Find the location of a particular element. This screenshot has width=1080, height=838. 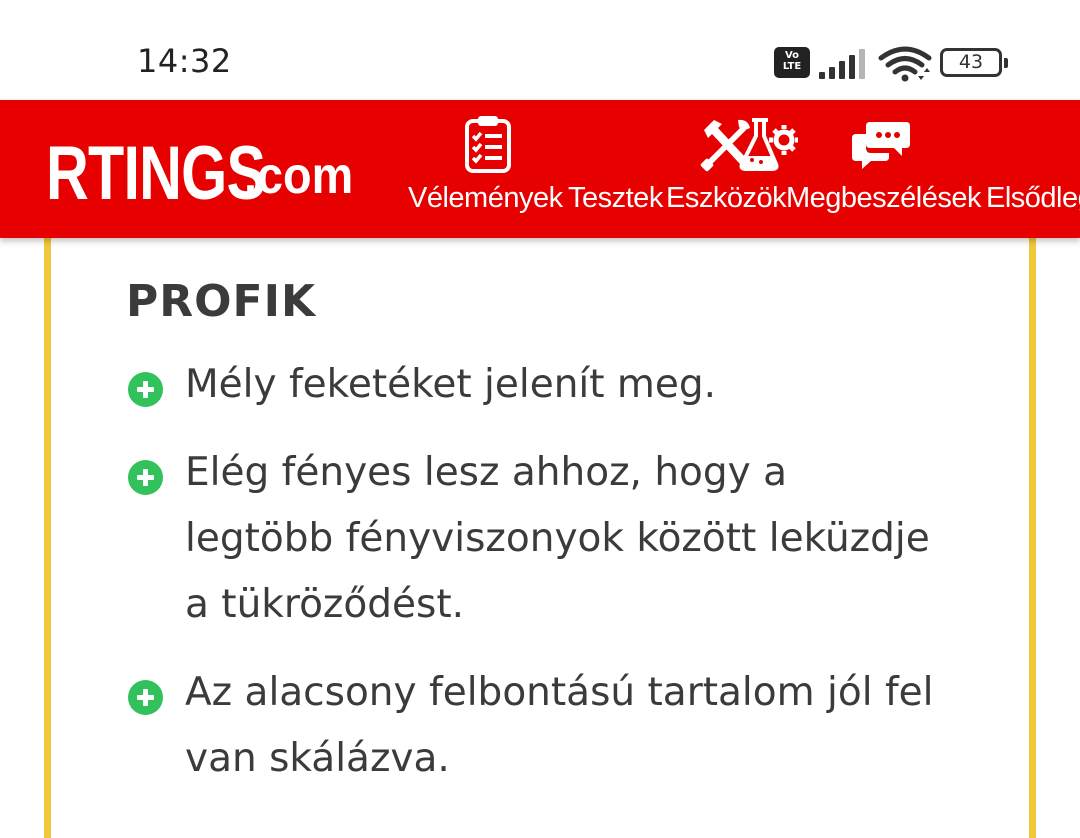

nav-item-discussions: Megbeszélések is located at coordinates (886, 169).